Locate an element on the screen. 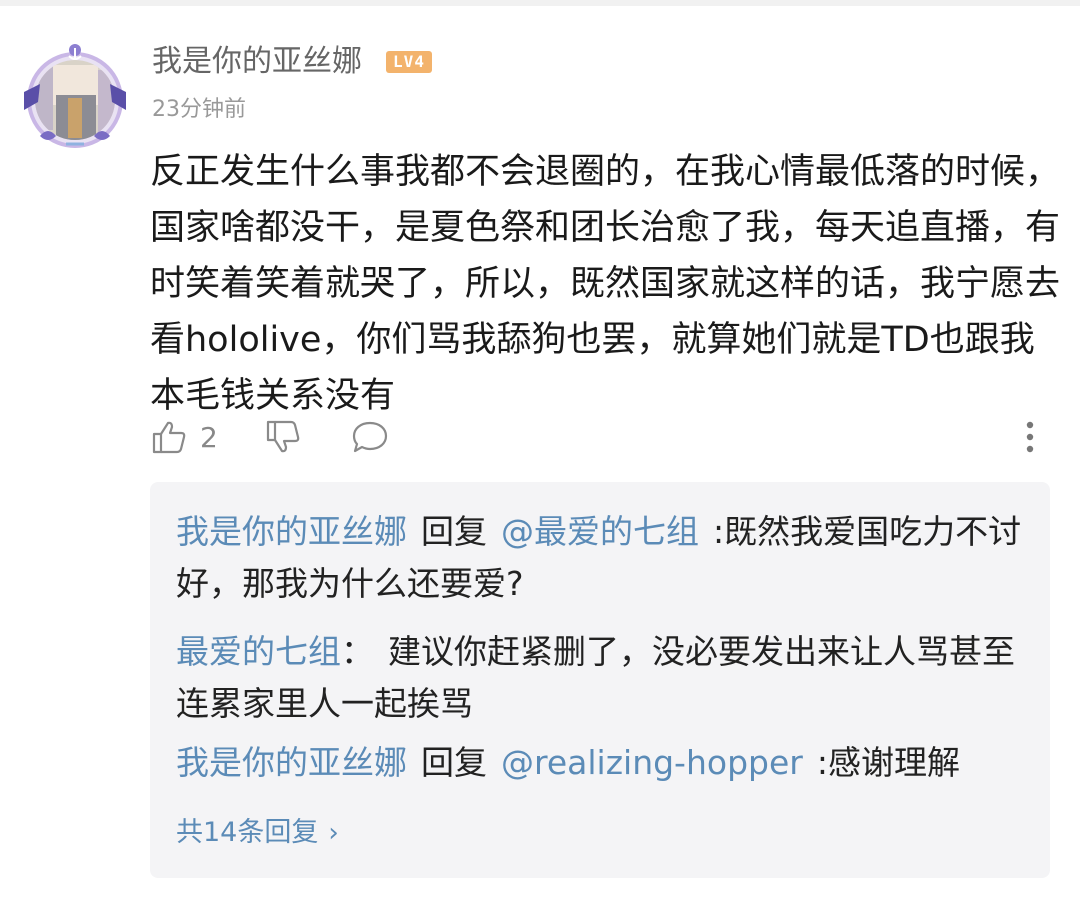 The height and width of the screenshot is (903, 1080). like-button: 2 is located at coordinates (184, 437).